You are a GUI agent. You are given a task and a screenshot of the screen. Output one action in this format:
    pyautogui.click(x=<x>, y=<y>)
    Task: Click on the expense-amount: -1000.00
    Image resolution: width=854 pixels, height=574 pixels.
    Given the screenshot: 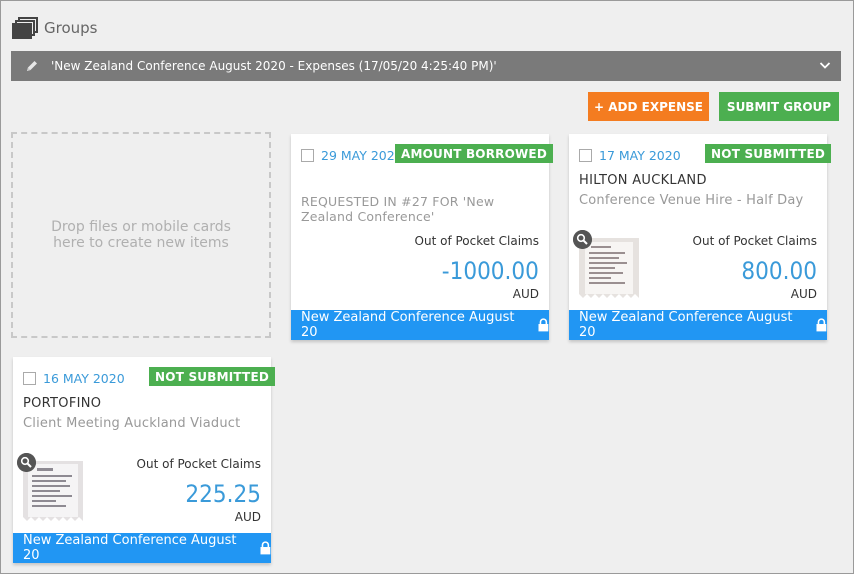 What is the action you would take?
    pyautogui.click(x=490, y=271)
    